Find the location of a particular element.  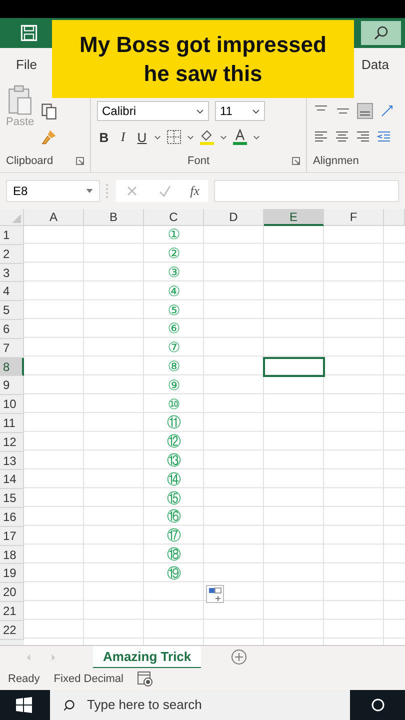

table-cell: ① is located at coordinates (174, 235).